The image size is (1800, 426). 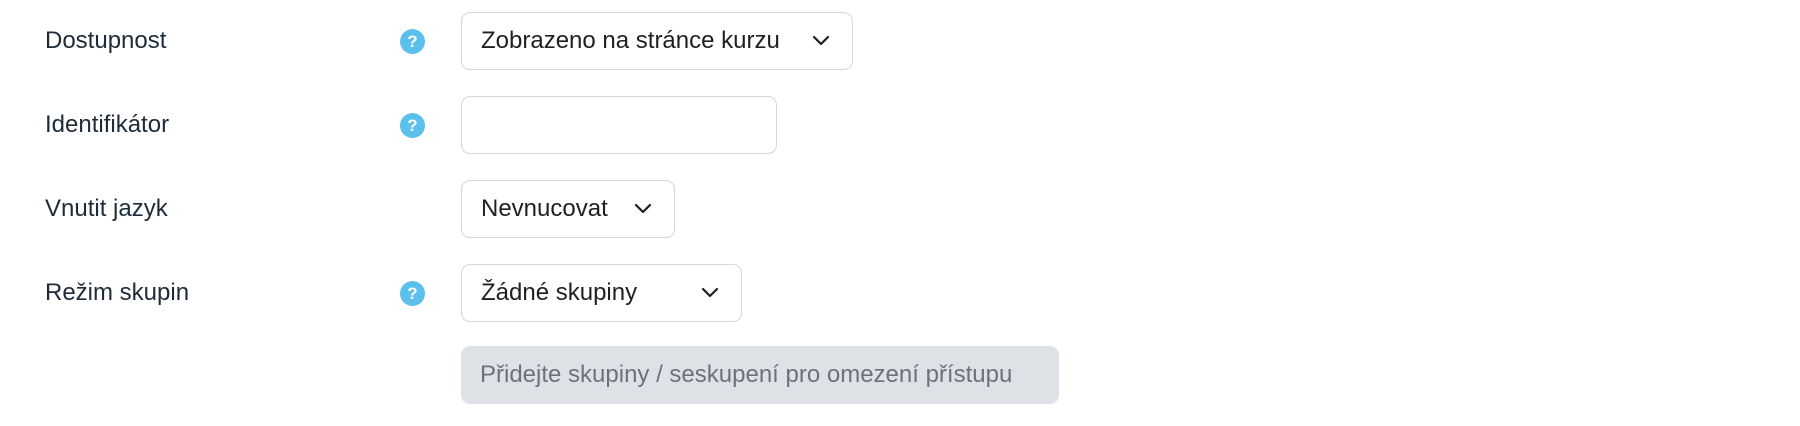 I want to click on groupmode-label: Režim skupin, so click(x=117, y=292).